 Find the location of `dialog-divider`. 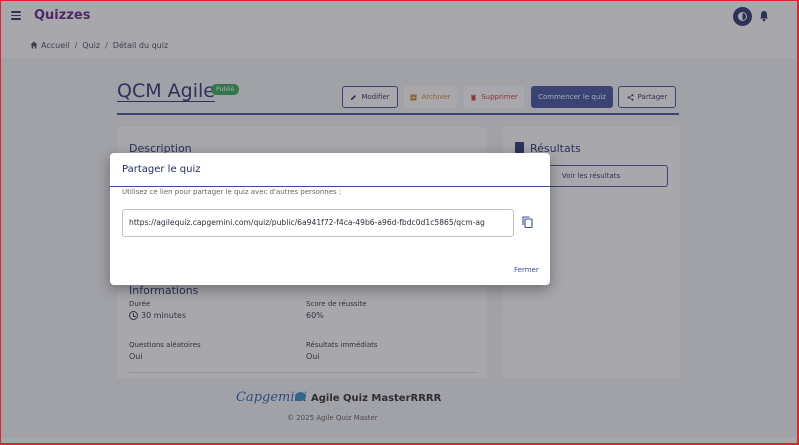

dialog-divider is located at coordinates (330, 186).